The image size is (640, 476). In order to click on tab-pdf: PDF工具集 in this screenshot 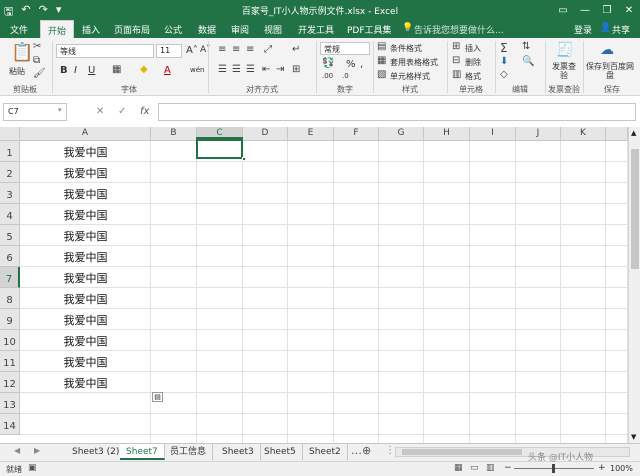, I will do `click(369, 29)`.